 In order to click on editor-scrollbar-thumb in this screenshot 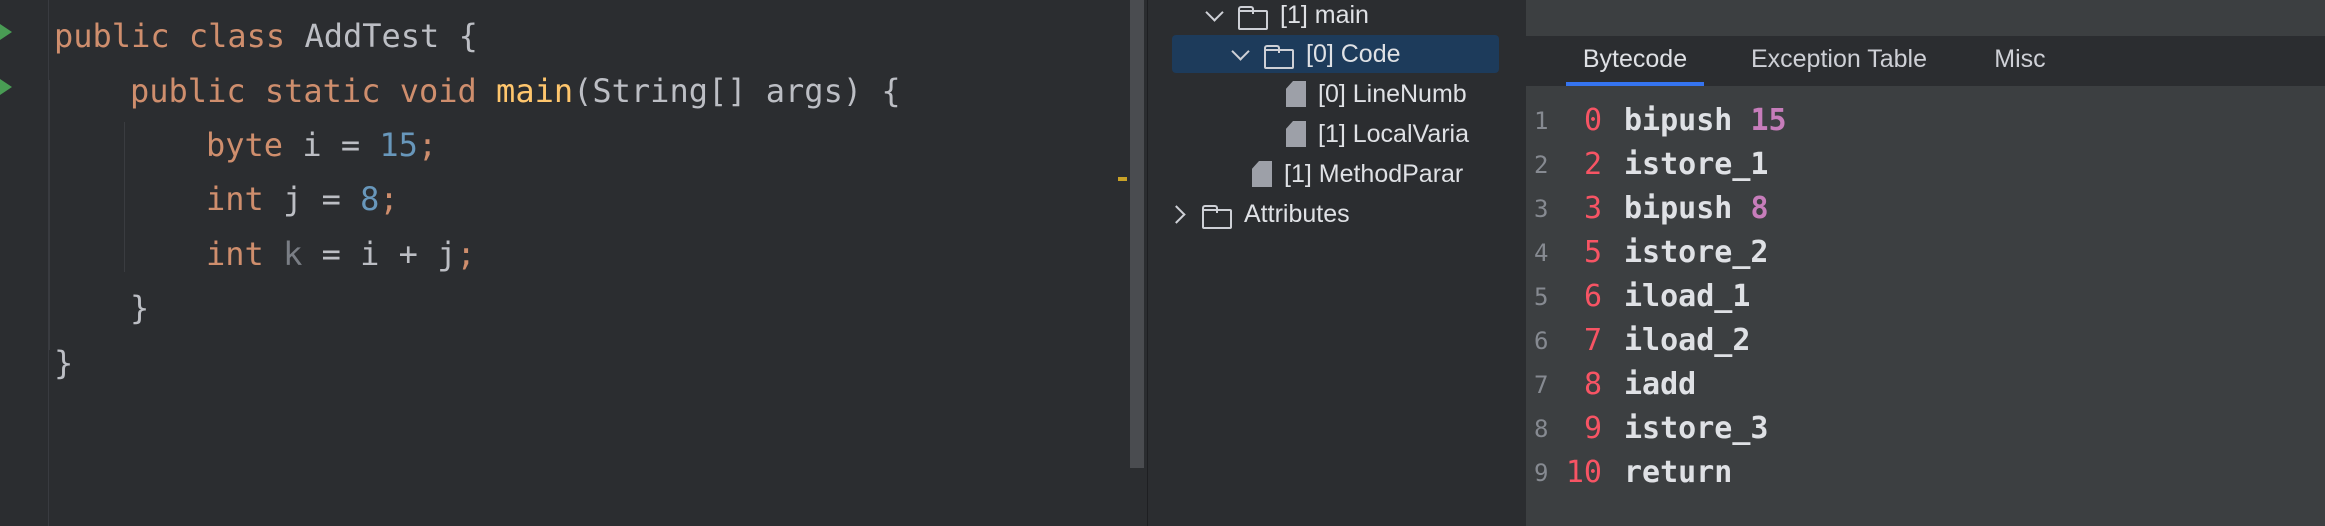, I will do `click(1137, 234)`.